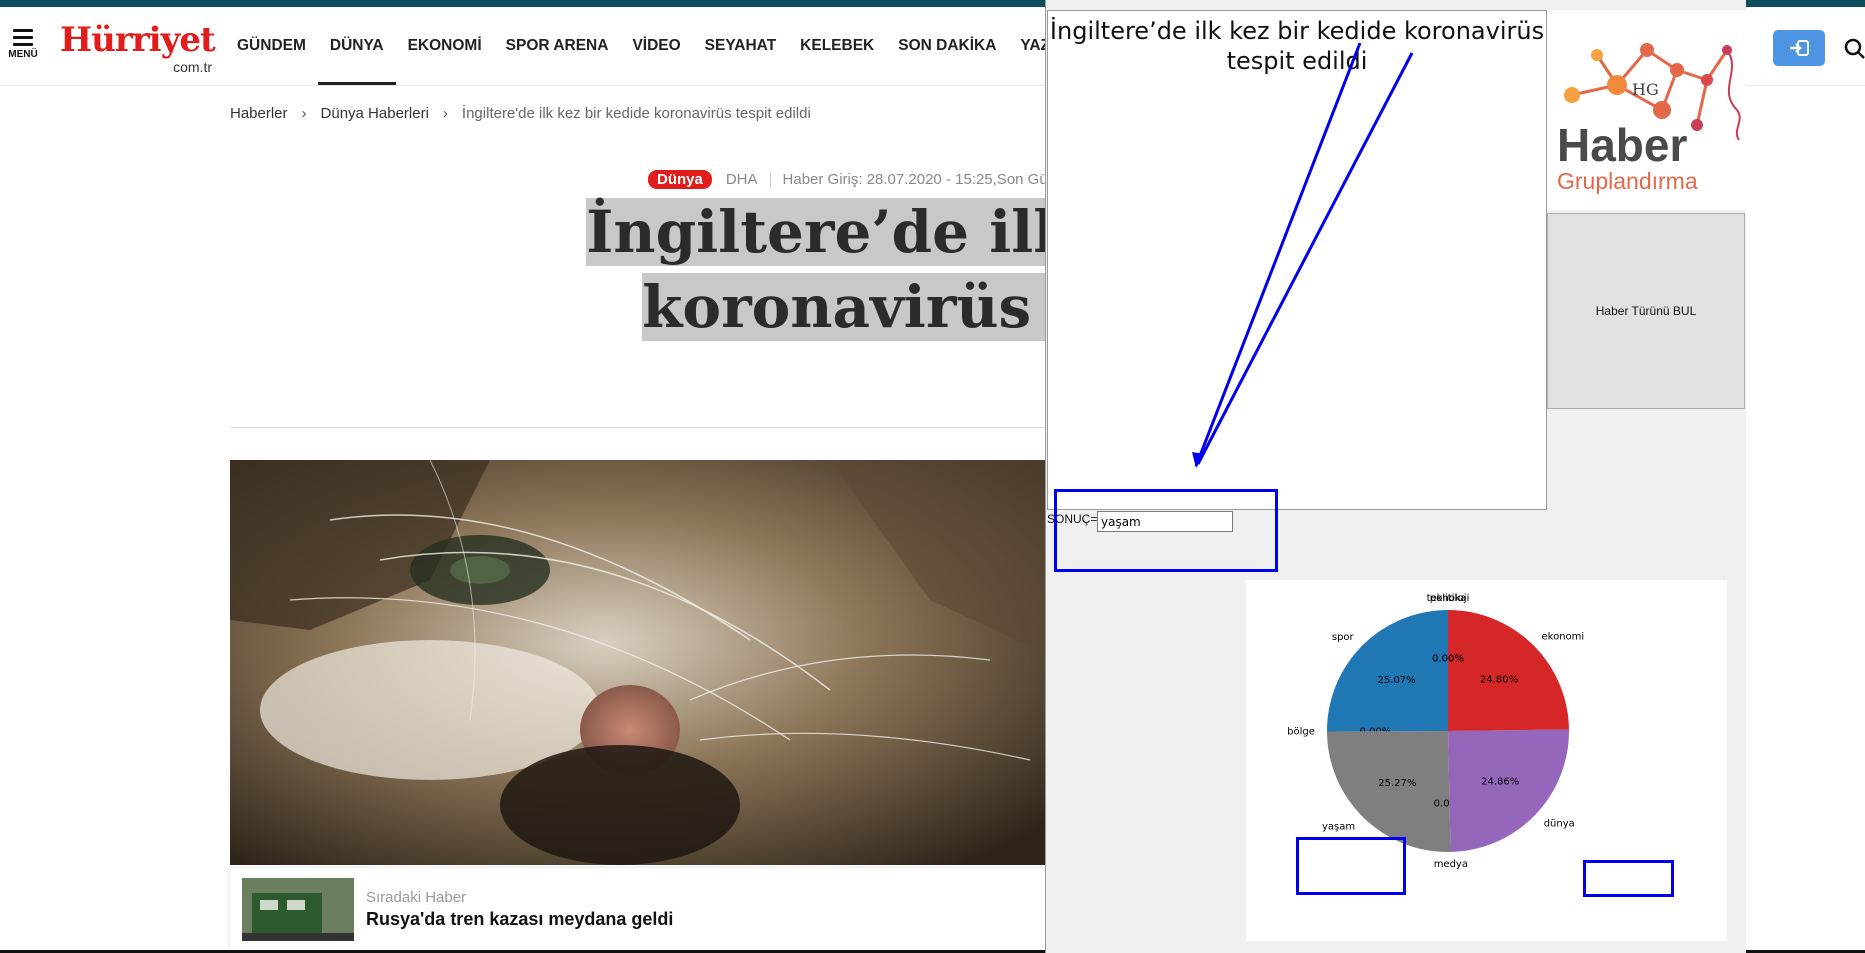 This screenshot has width=1865, height=953. What do you see at coordinates (1397, 783) in the screenshot?
I see `pie-percent-yasam: 25.27%` at bounding box center [1397, 783].